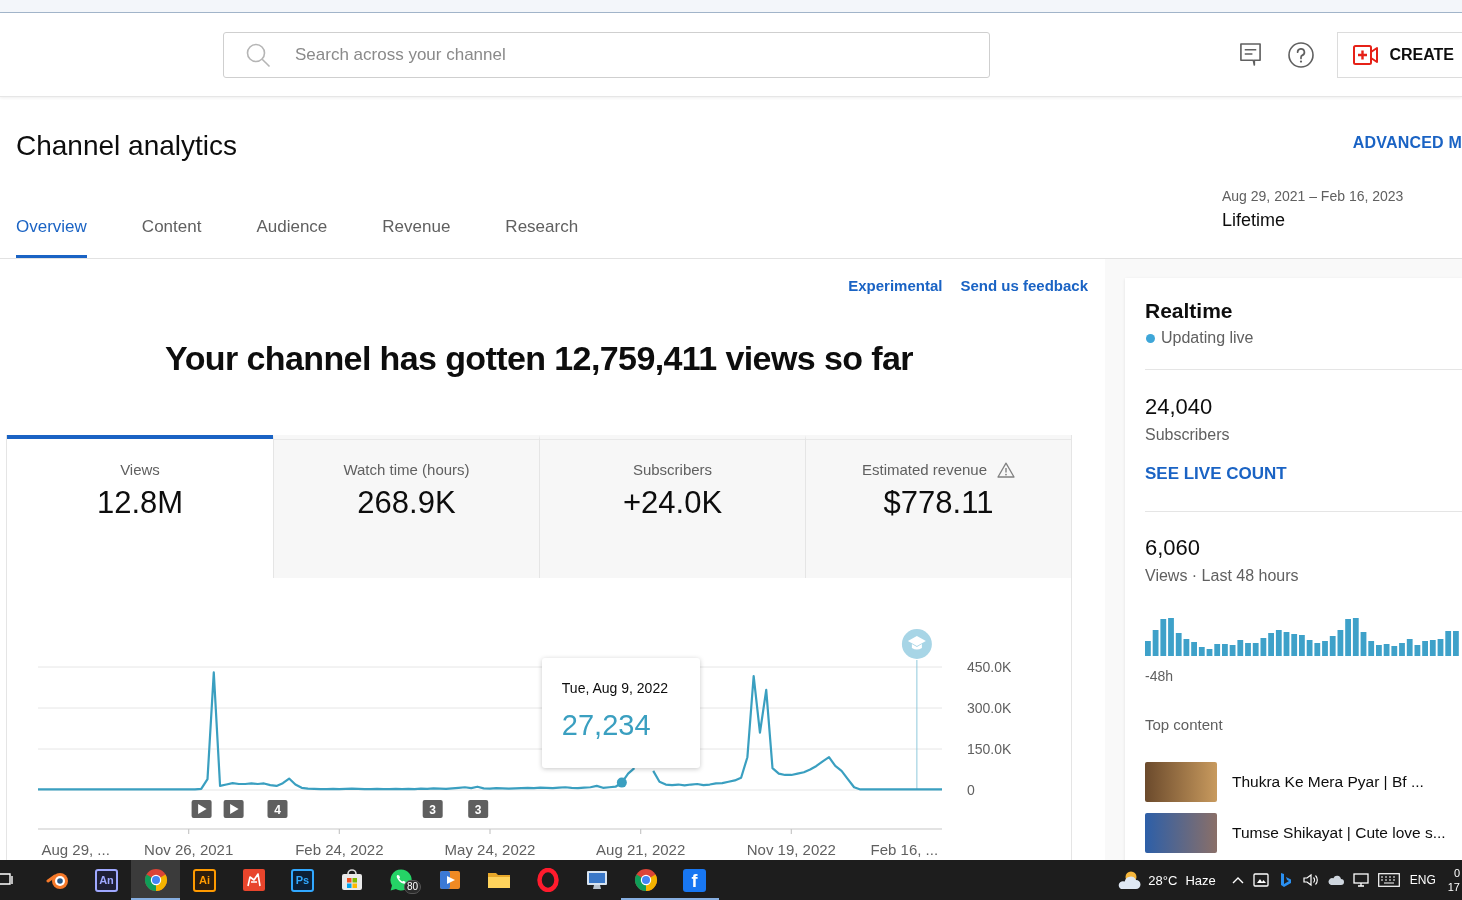 The width and height of the screenshot is (1462, 900). Describe the element at coordinates (1388, 880) in the screenshot. I see `keyboard-icon` at that location.